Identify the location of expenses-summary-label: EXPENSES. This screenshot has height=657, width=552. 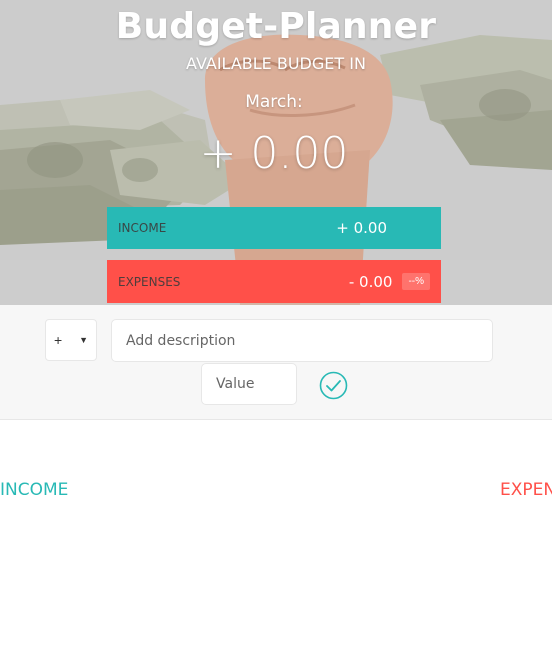
(149, 281).